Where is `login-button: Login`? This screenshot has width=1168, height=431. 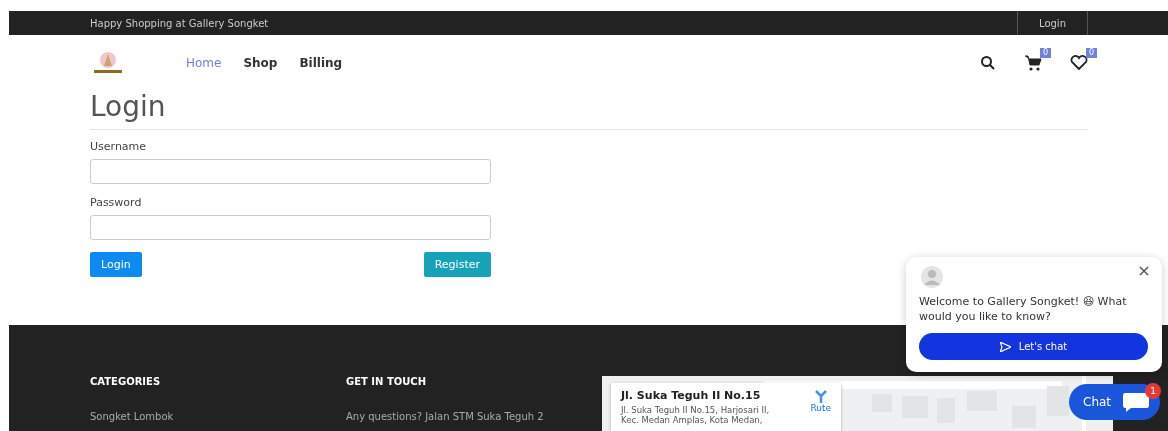 login-button: Login is located at coordinates (116, 264).